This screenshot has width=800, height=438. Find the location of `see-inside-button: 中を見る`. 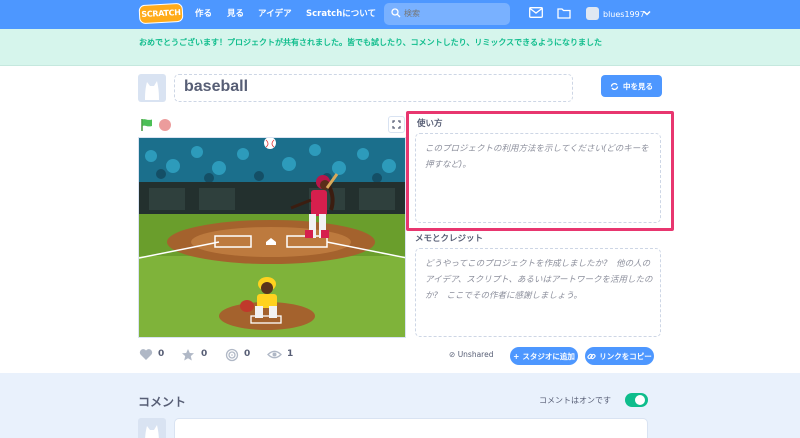

see-inside-button: 中を見る is located at coordinates (631, 86).